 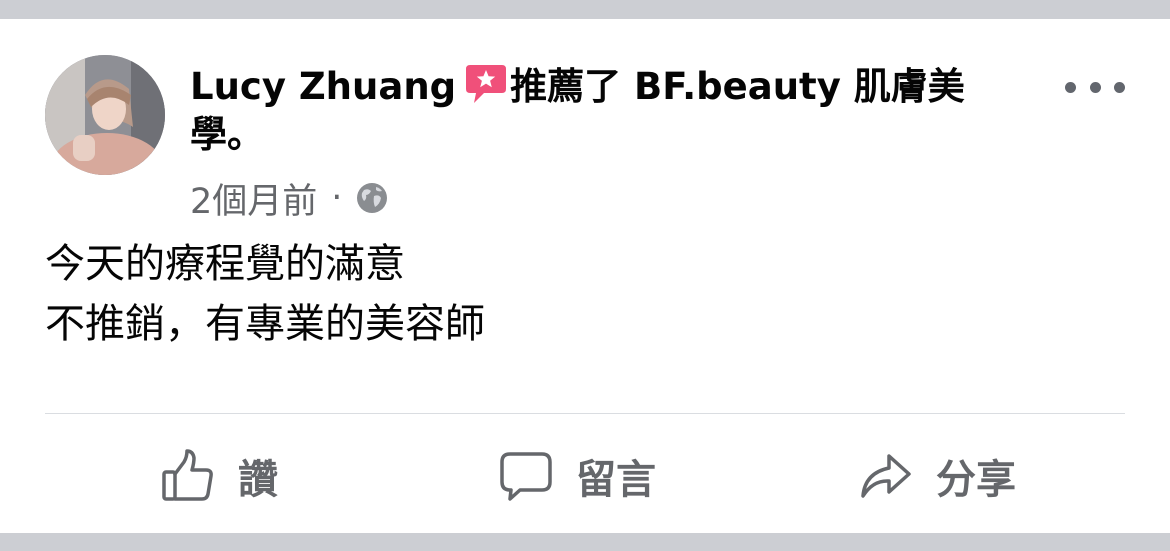 I want to click on author-name: Lucy Zhuang, so click(x=323, y=86).